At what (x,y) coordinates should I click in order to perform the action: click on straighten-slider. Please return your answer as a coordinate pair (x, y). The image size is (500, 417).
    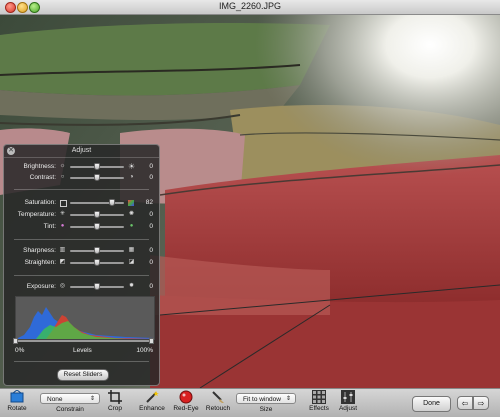
    Looking at the image, I should click on (97, 262).